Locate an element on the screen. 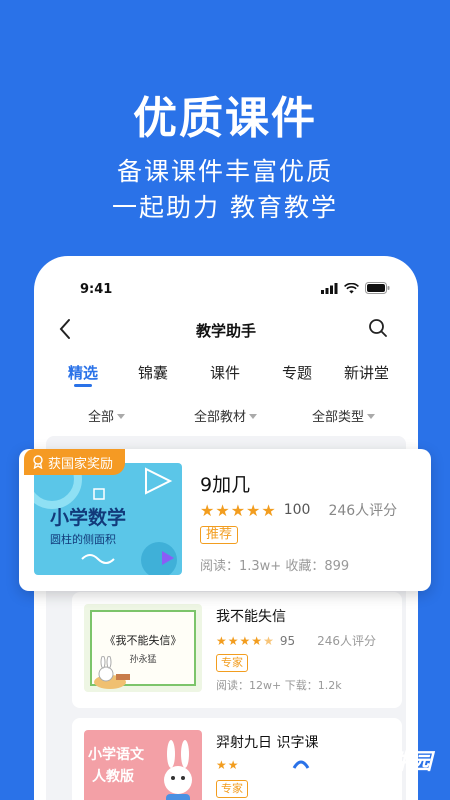 This screenshot has height=800, width=450. wifi-icon is located at coordinates (351, 287).